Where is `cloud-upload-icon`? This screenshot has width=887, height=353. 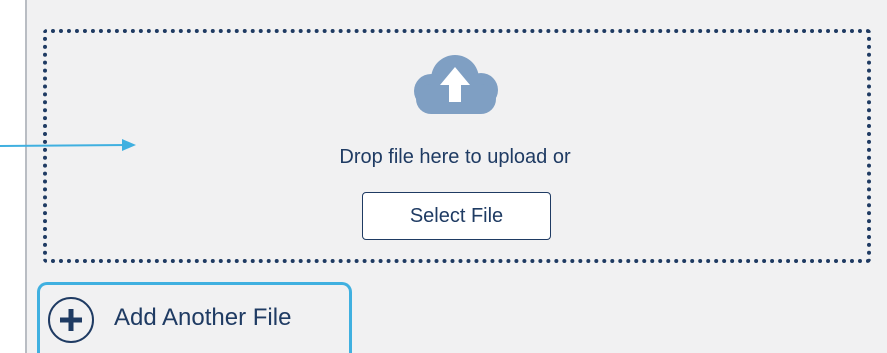 cloud-upload-icon is located at coordinates (456, 84).